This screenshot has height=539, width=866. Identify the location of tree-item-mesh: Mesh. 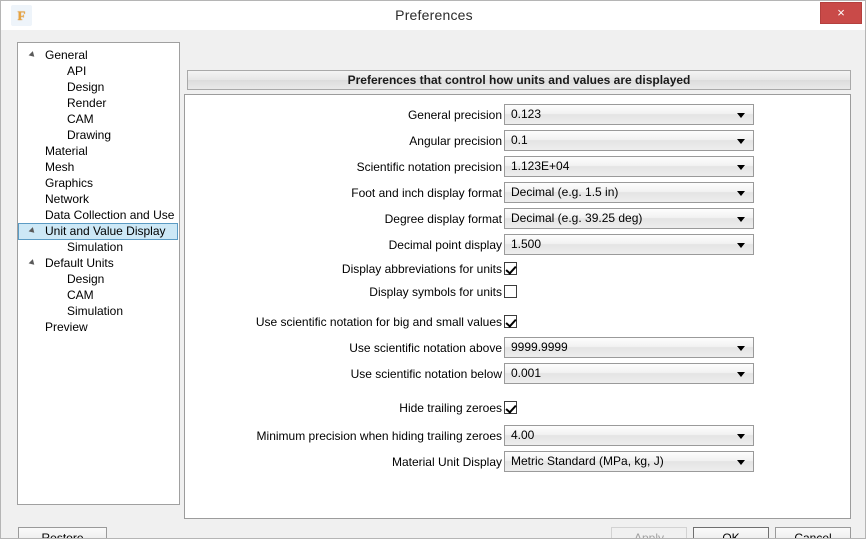
(98, 167).